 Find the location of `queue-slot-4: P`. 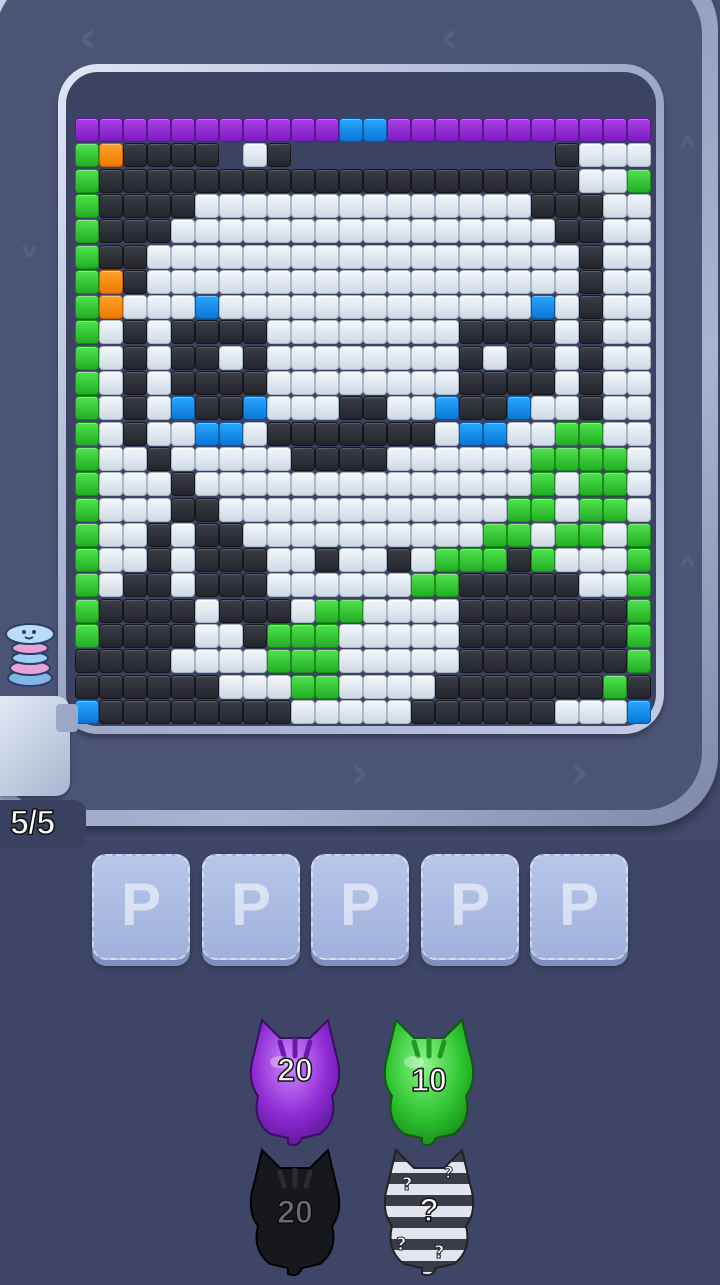

queue-slot-4: P is located at coordinates (470, 907).